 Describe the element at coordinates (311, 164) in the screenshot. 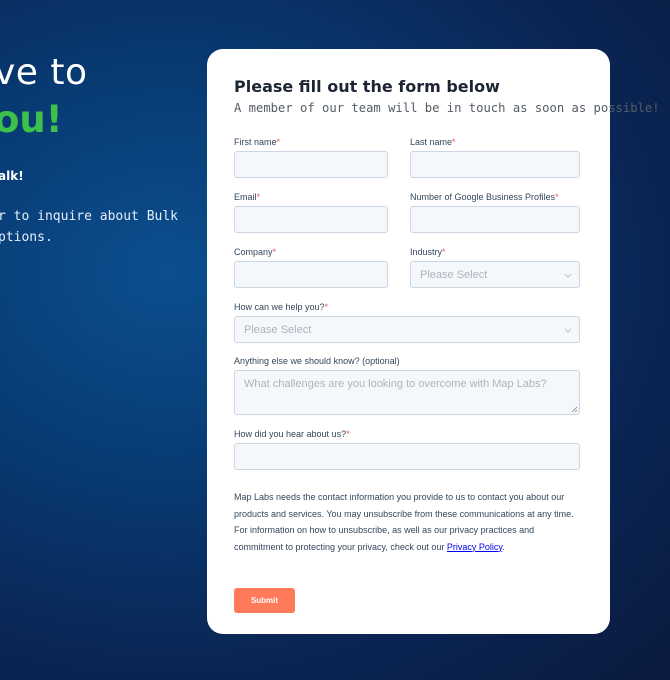

I see `first-name-input` at that location.